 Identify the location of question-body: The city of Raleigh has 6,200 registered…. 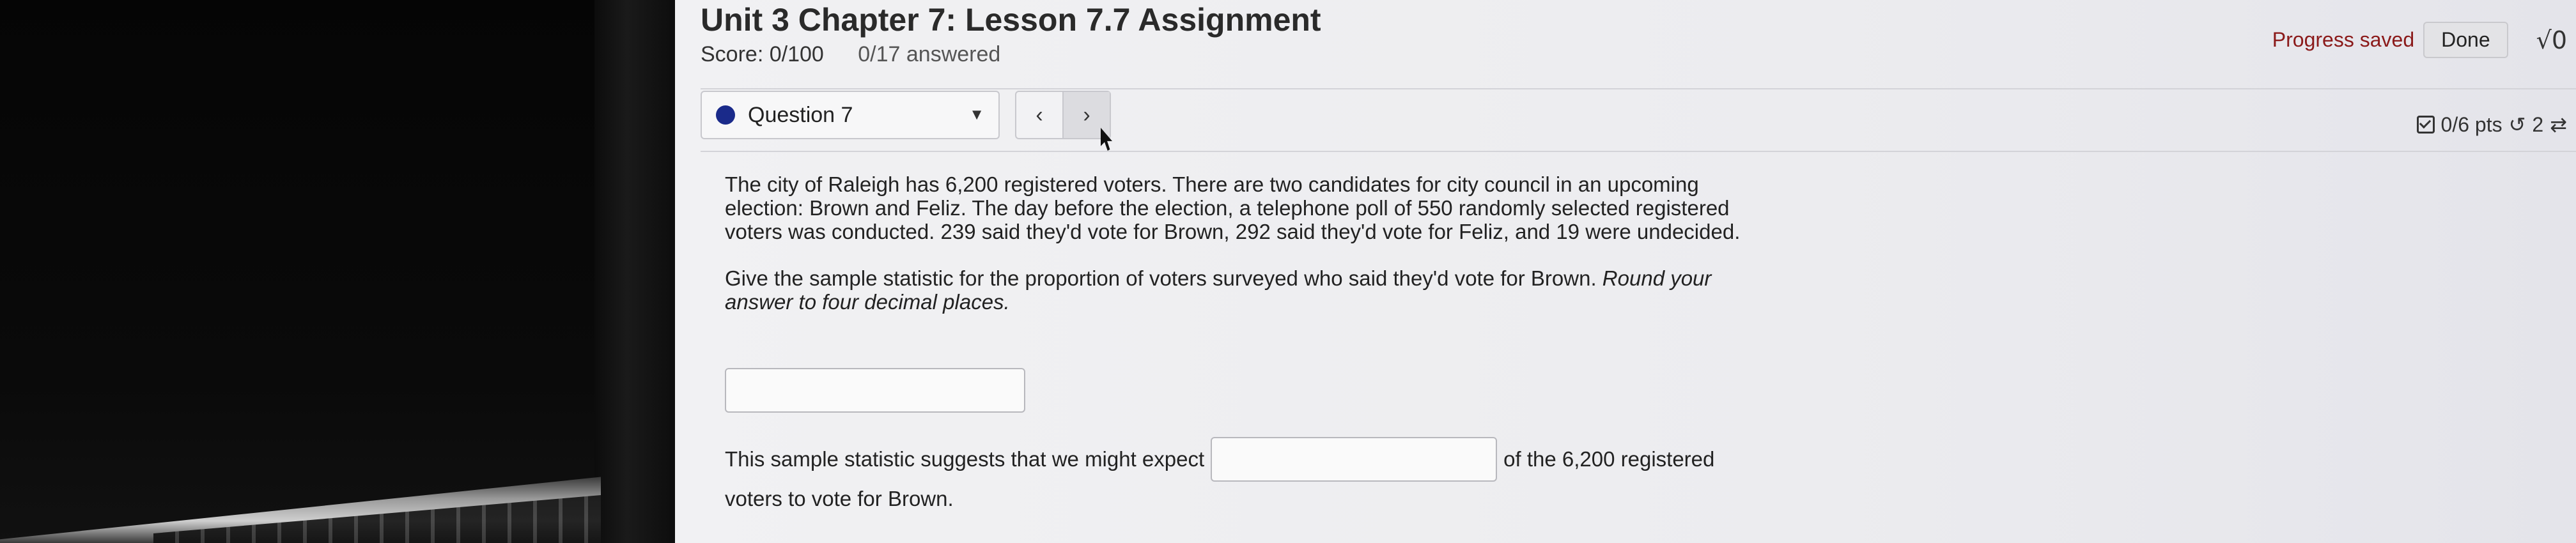
(1252, 243).